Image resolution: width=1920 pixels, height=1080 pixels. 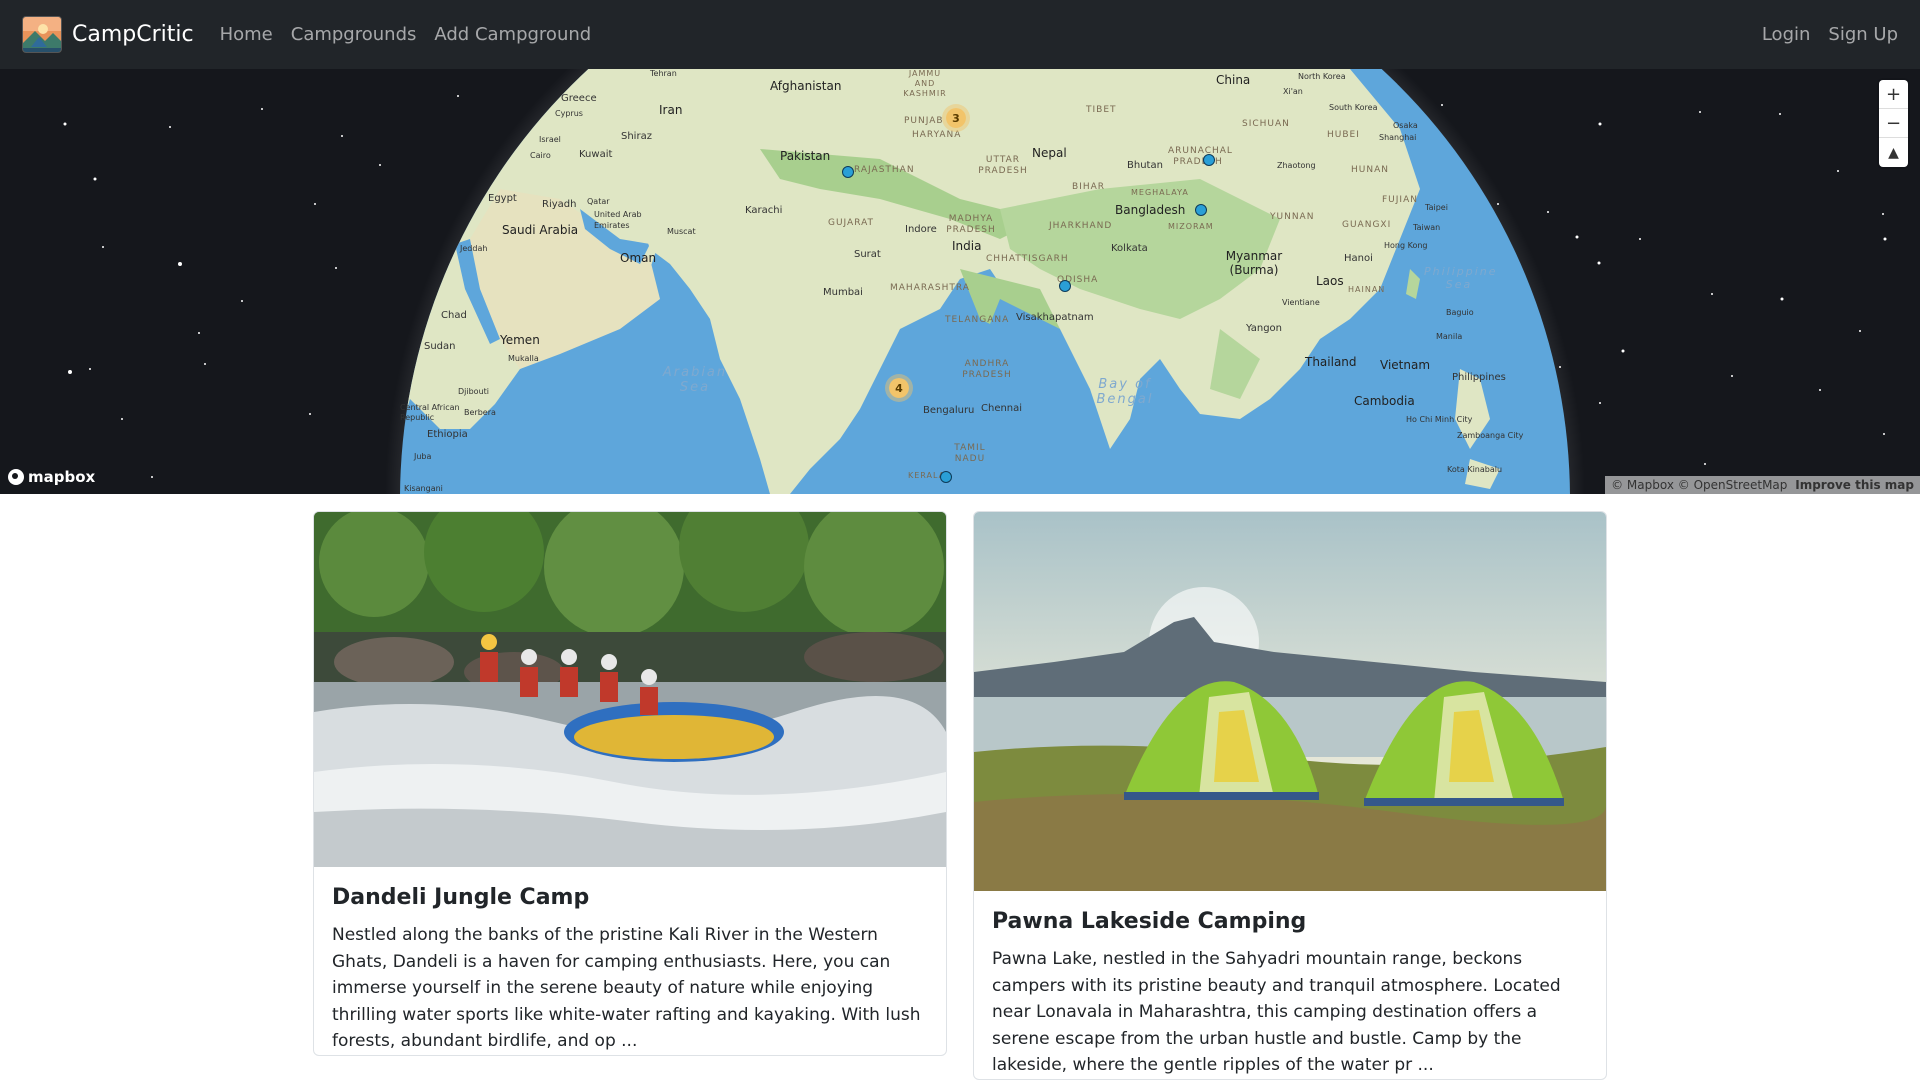 I want to click on map-label-myanmar: Myanmar (Burma), so click(x=1254, y=263).